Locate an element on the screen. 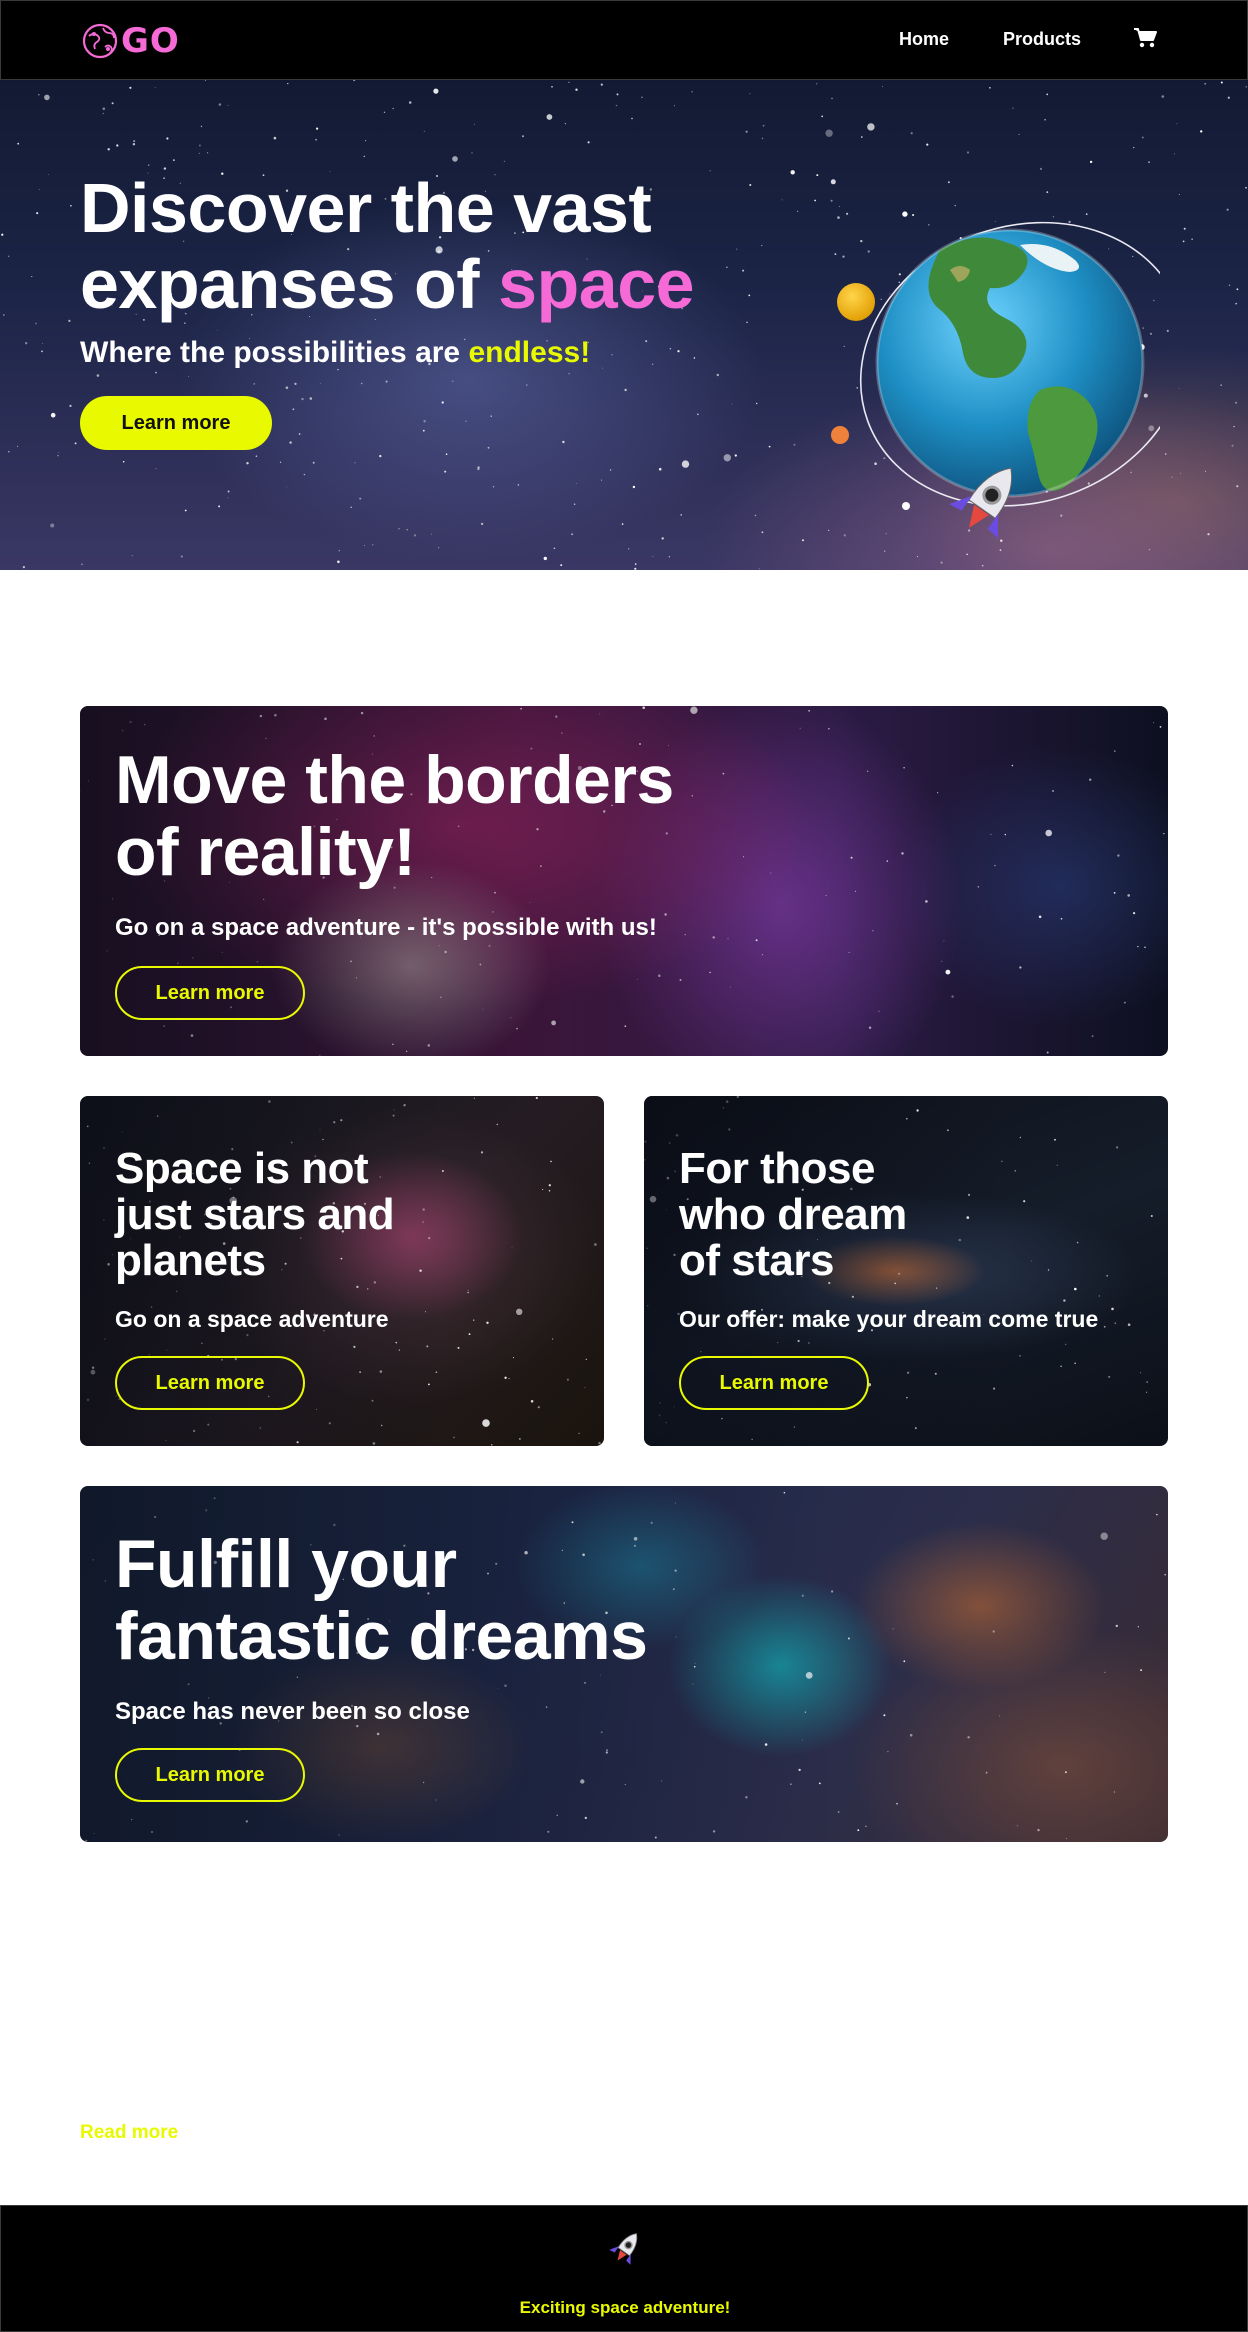  top-navbar: GO Home Products is located at coordinates (624, 40).